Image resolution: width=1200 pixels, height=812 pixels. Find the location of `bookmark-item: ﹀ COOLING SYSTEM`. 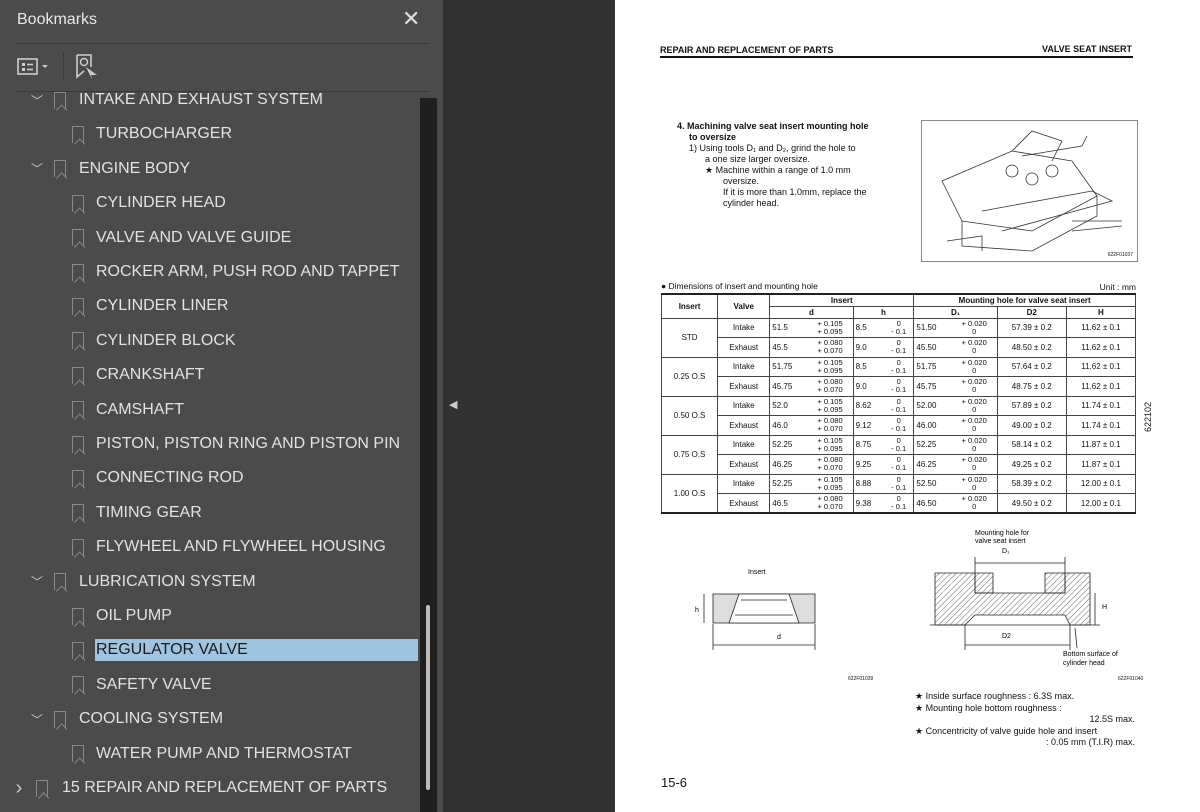

bookmark-item: ﹀ COOLING SYSTEM is located at coordinates (210, 719).